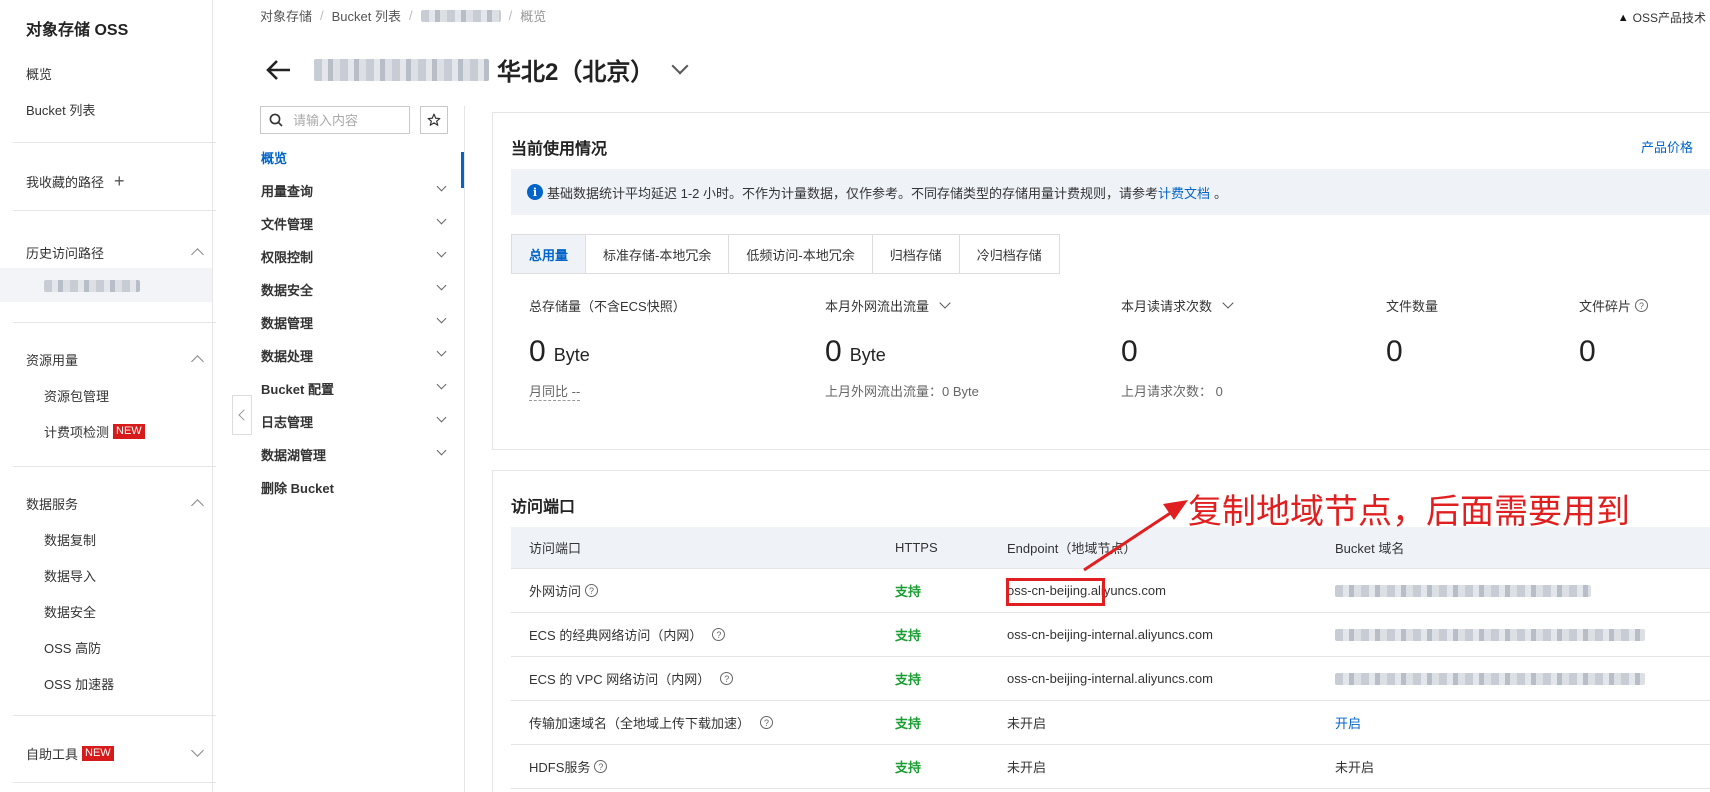 The width and height of the screenshot is (1710, 792). Describe the element at coordinates (287, 224) in the screenshot. I see `nav-item-label: 文件管理` at that location.